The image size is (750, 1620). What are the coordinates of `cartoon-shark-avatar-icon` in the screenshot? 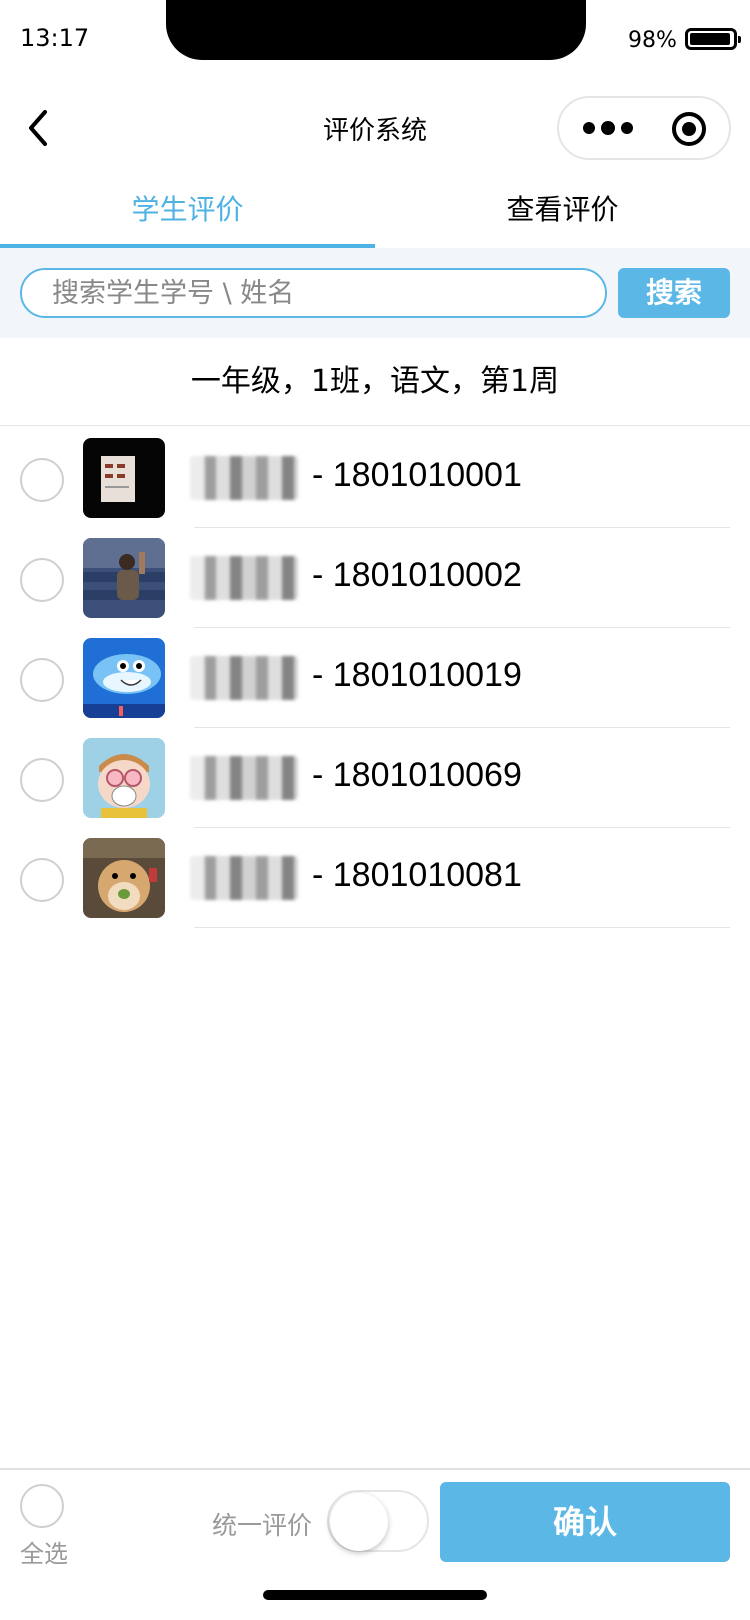 It's located at (124, 678).